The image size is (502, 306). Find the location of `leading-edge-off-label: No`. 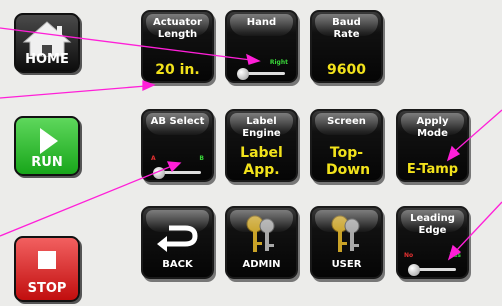

leading-edge-off-label: No is located at coordinates (409, 255).